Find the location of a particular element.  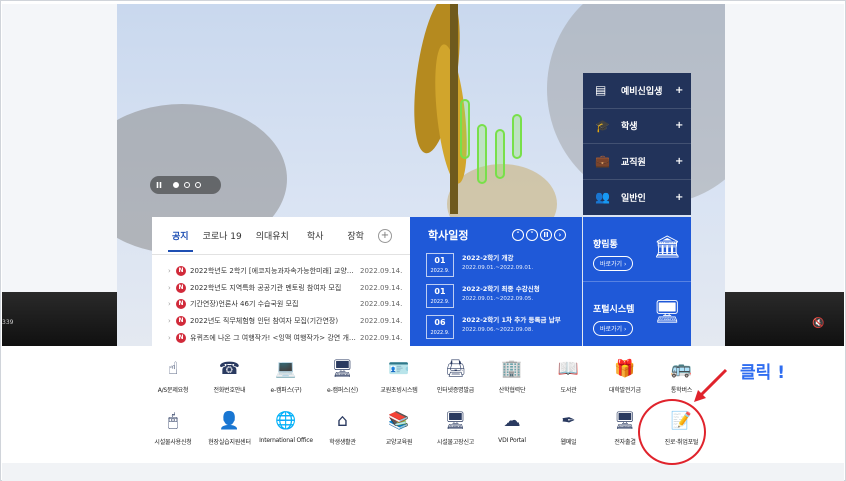

quick-link-label: e-캠퍼스(구) is located at coordinates (286, 390).